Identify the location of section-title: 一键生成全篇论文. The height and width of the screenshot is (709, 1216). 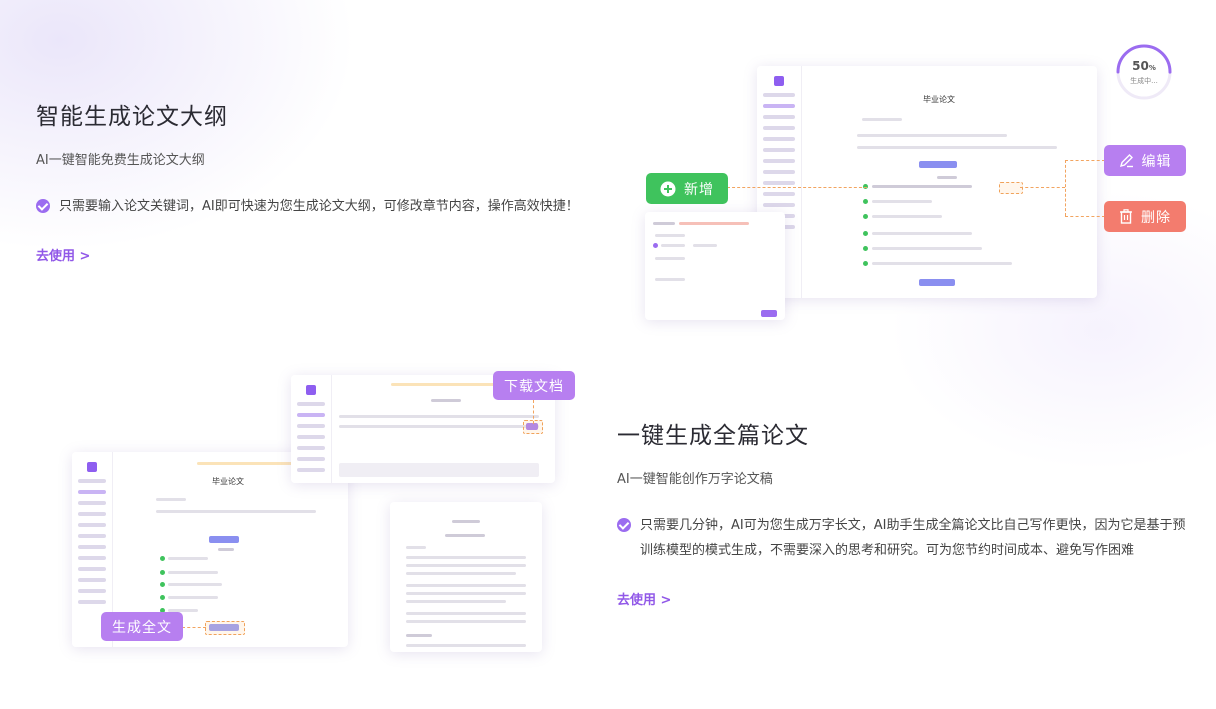
(713, 436).